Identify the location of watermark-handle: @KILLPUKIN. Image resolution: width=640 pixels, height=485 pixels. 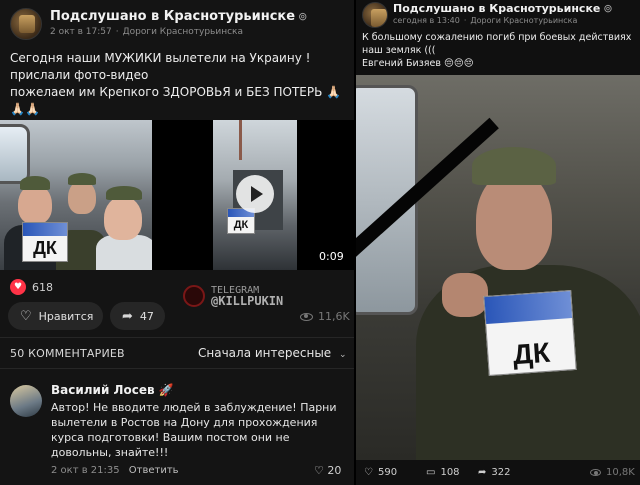
(247, 301).